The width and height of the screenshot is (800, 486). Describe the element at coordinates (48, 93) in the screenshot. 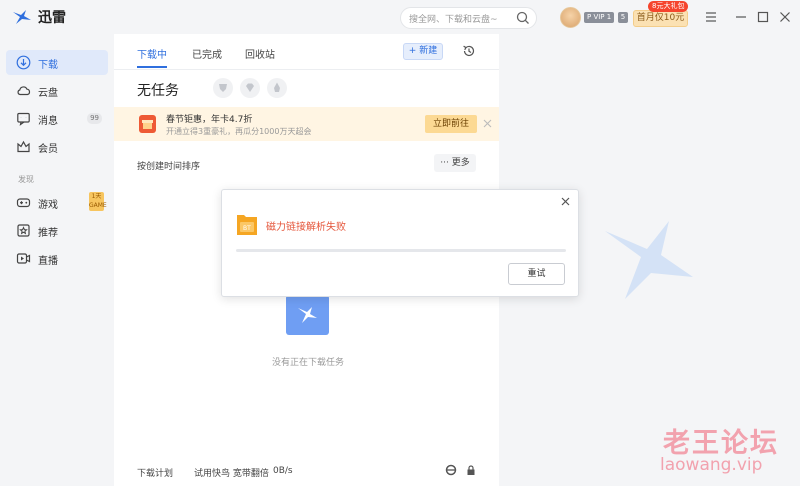

I see `sidebar-item-label: 云盘` at that location.